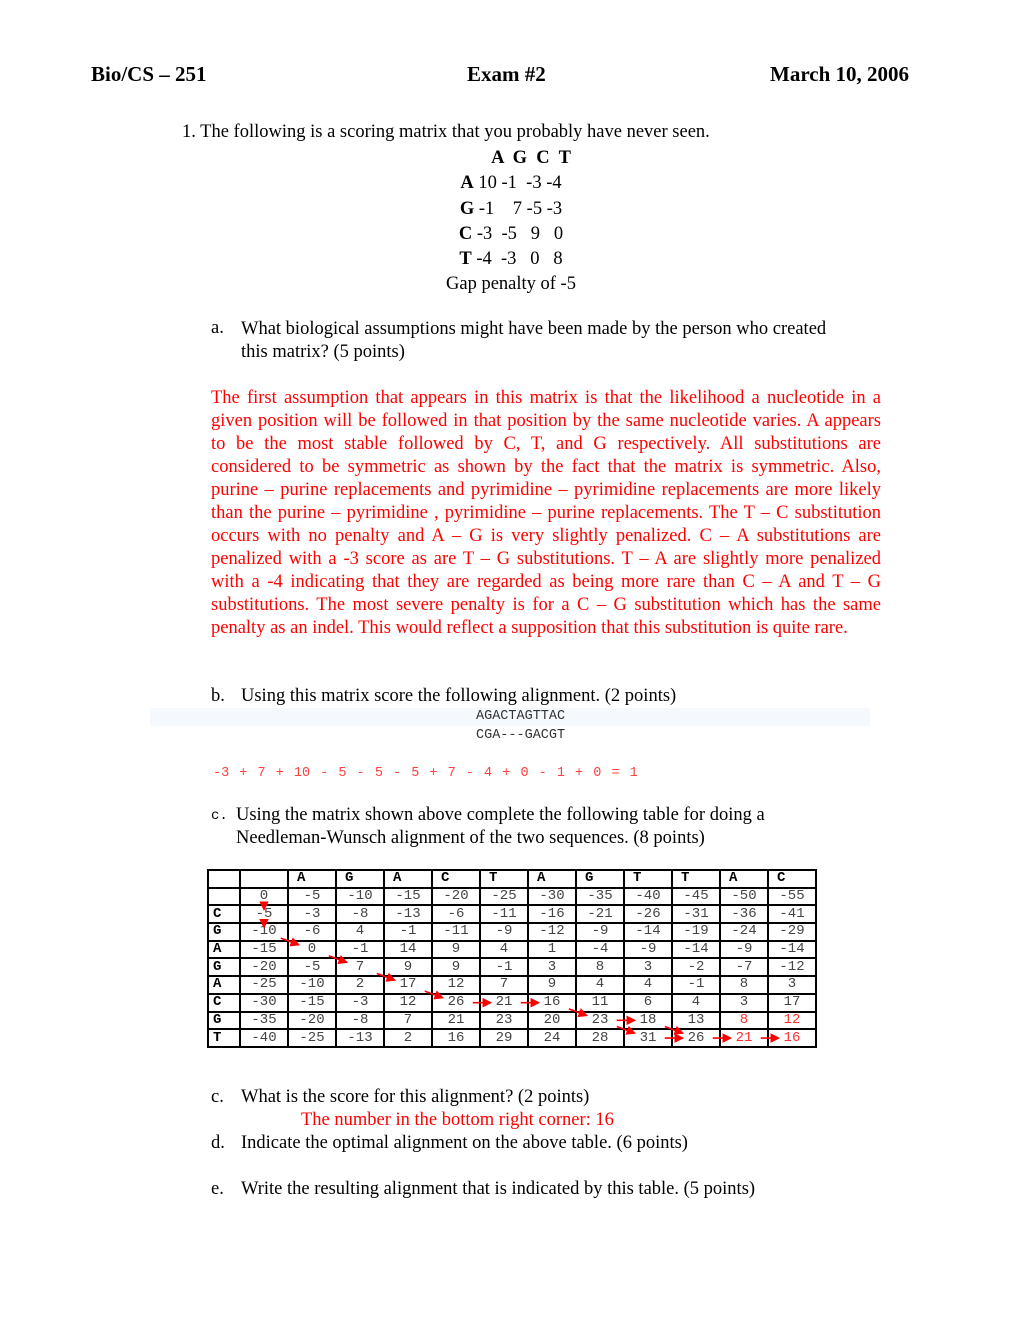  Describe the element at coordinates (360, 1002) in the screenshot. I see `score-cell: -3` at that location.